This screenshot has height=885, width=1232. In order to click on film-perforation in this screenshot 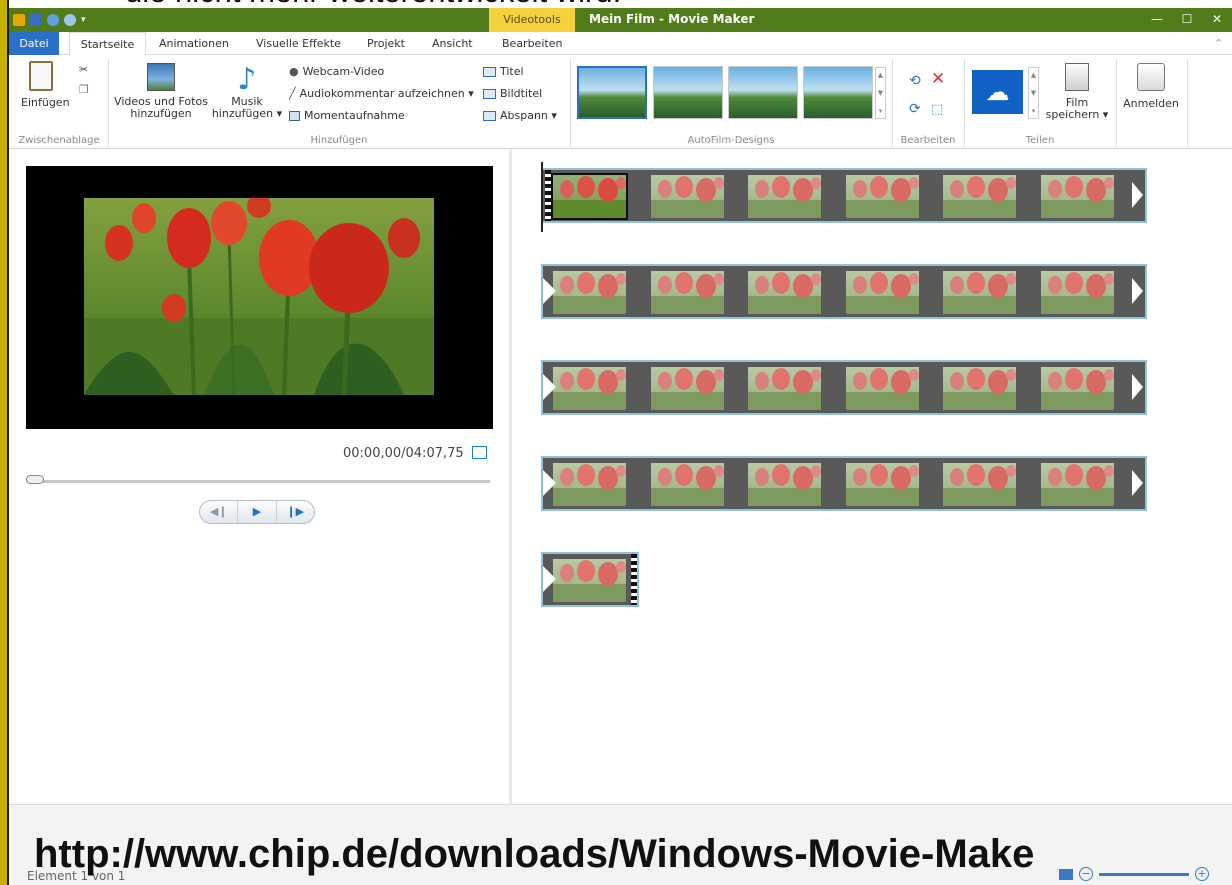, I will do `click(548, 195)`.